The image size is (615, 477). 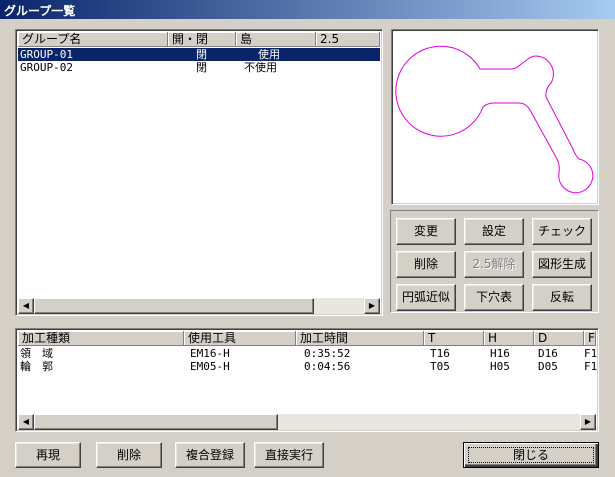 I want to click on delete-process-button: 削除, so click(x=129, y=455).